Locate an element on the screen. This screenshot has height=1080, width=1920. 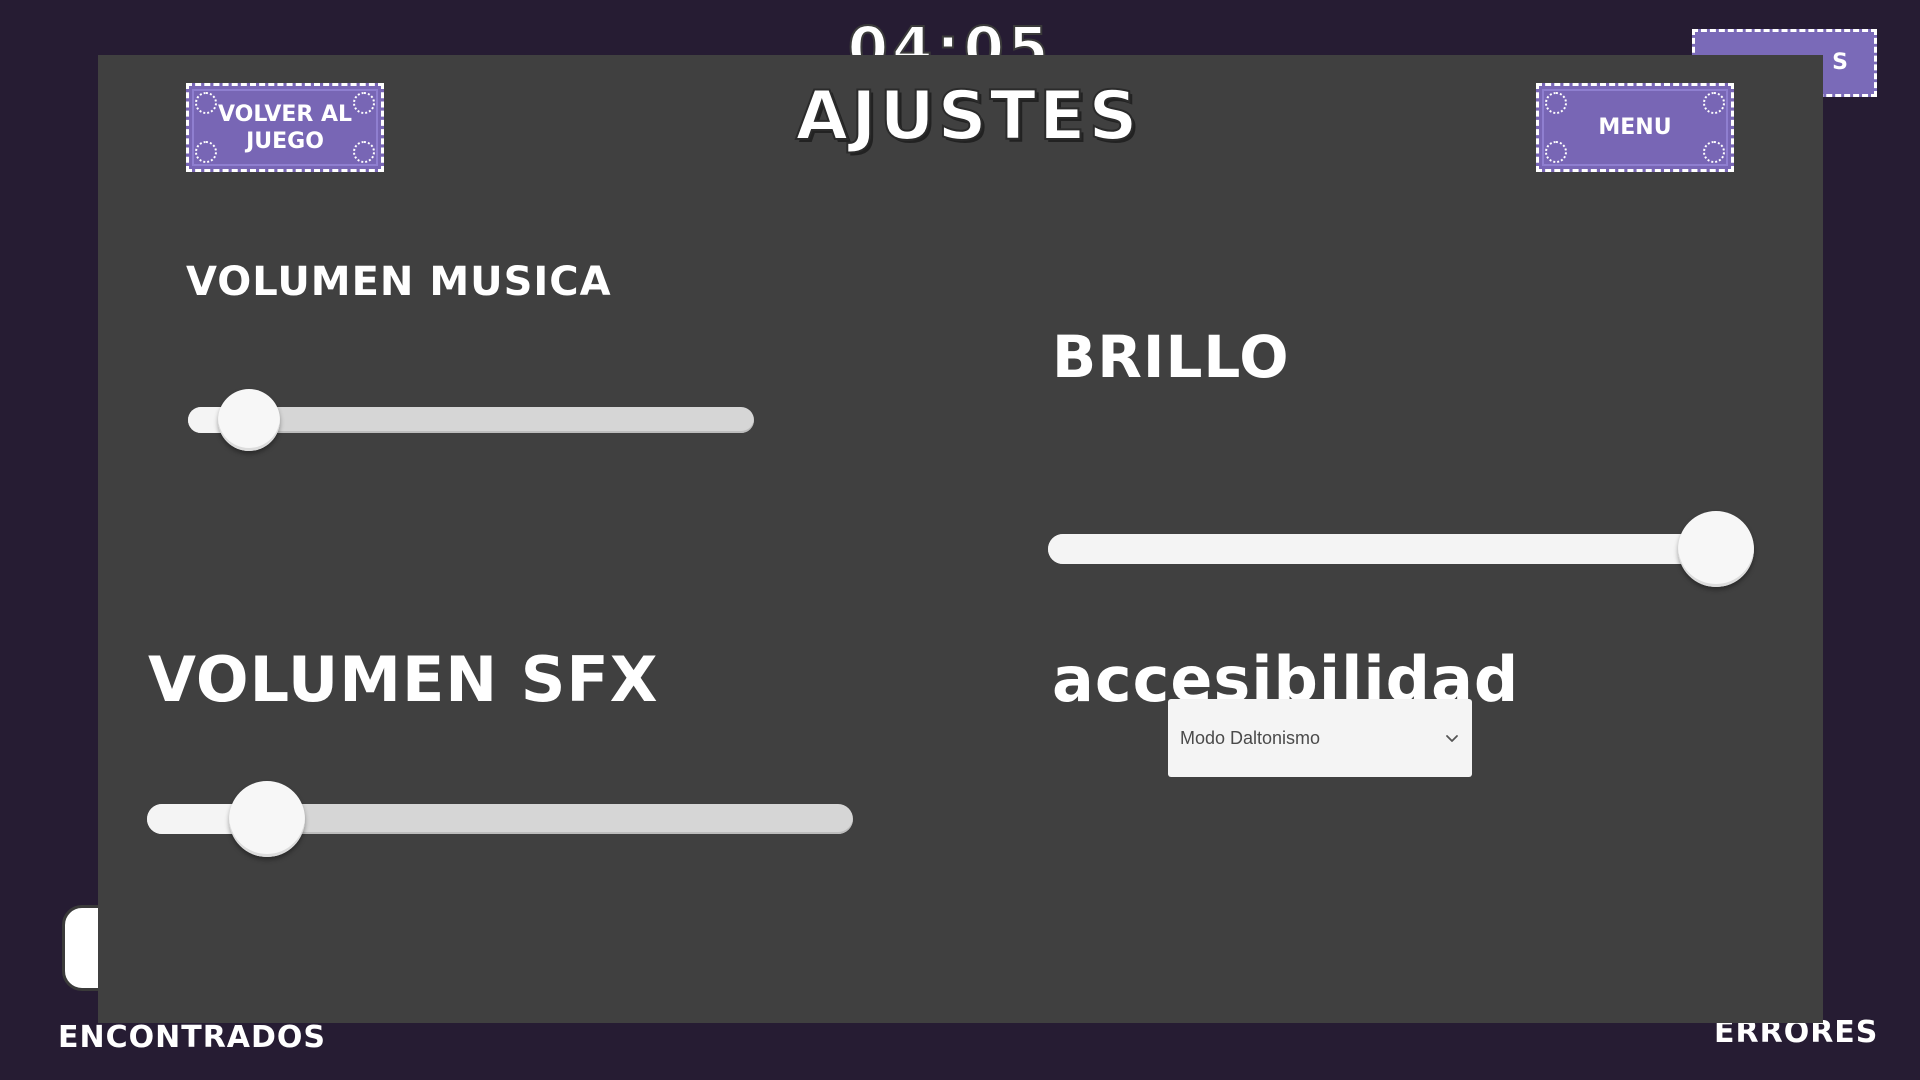
brightness-slider is located at coordinates (1401, 549).